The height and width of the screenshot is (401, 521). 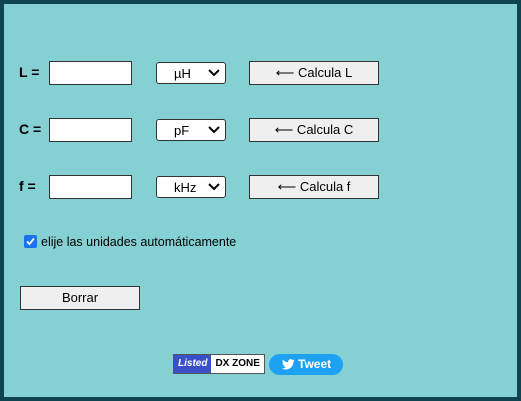 What do you see at coordinates (182, 130) in the screenshot?
I see `capacitance-unit-value: pF` at bounding box center [182, 130].